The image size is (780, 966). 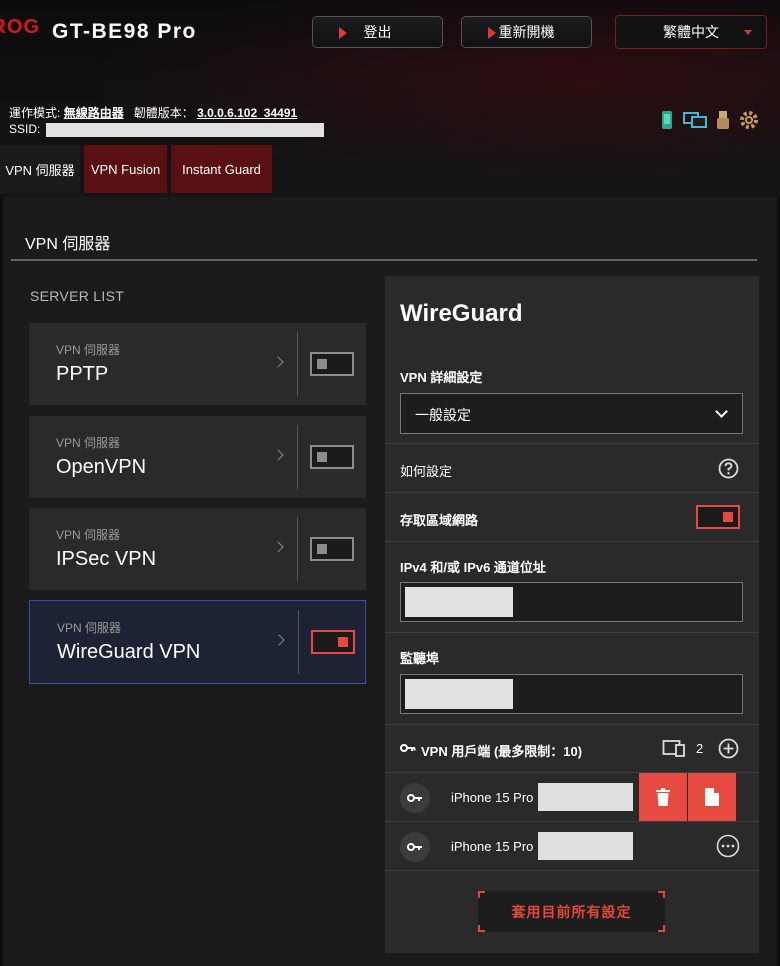 I want to click on language-select: 繁體中文, so click(x=691, y=32).